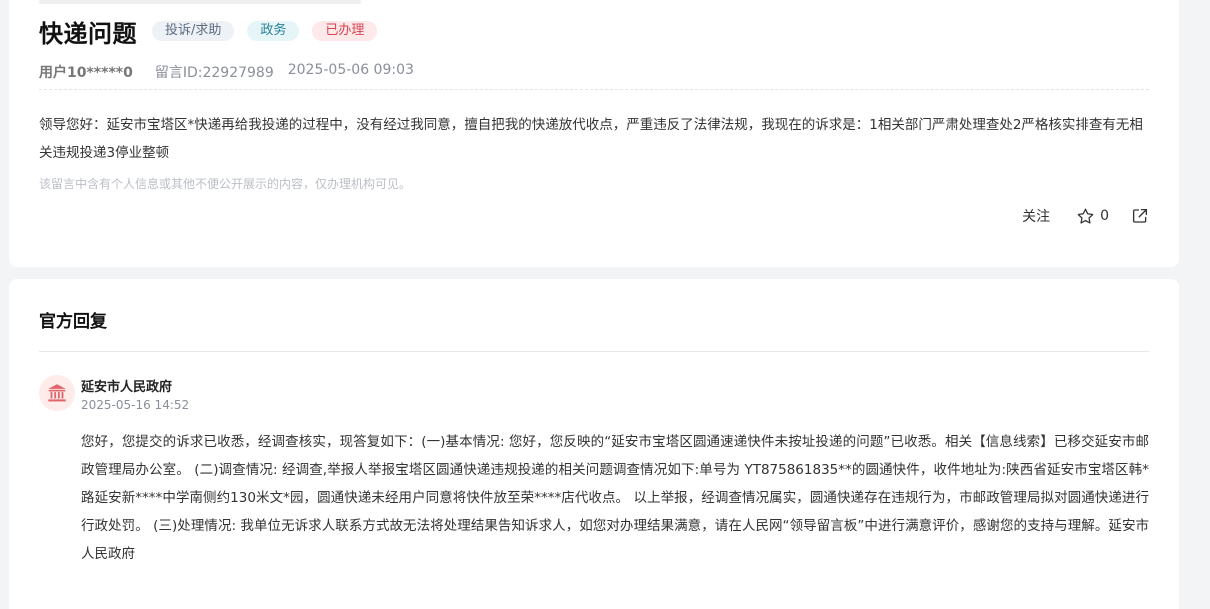 The height and width of the screenshot is (609, 1210). I want to click on reply-time: 2025-05-16 14:52, so click(135, 405).